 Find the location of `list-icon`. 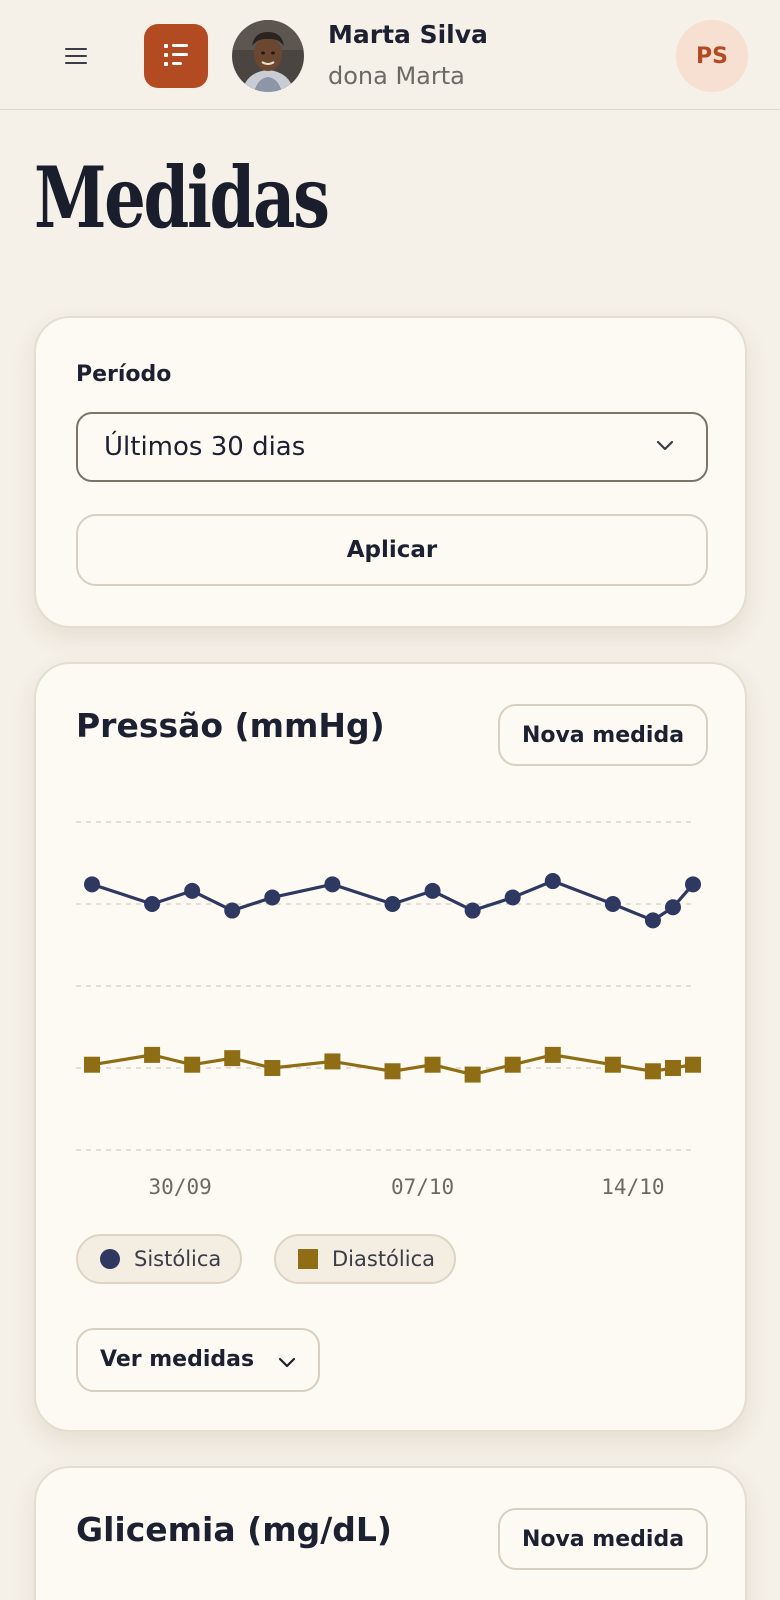

list-icon is located at coordinates (176, 56).